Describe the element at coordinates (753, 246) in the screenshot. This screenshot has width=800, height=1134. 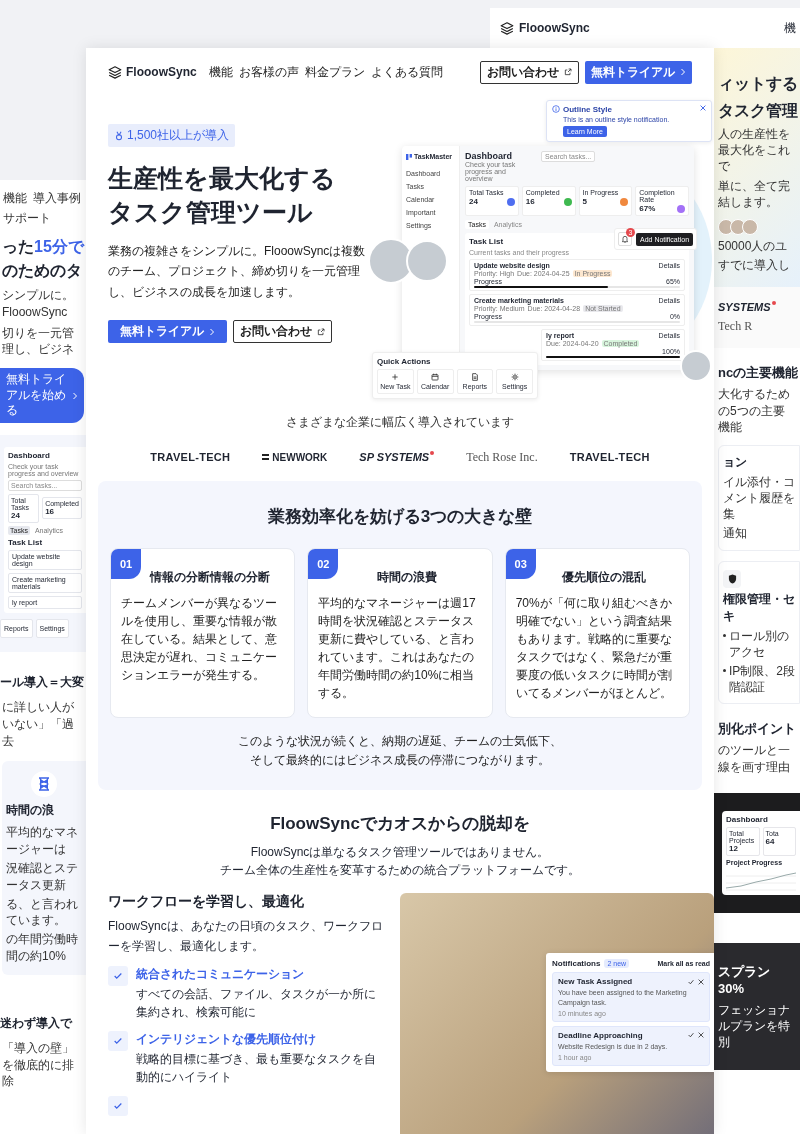
I see `user-count-text: 50000人のユ` at that location.